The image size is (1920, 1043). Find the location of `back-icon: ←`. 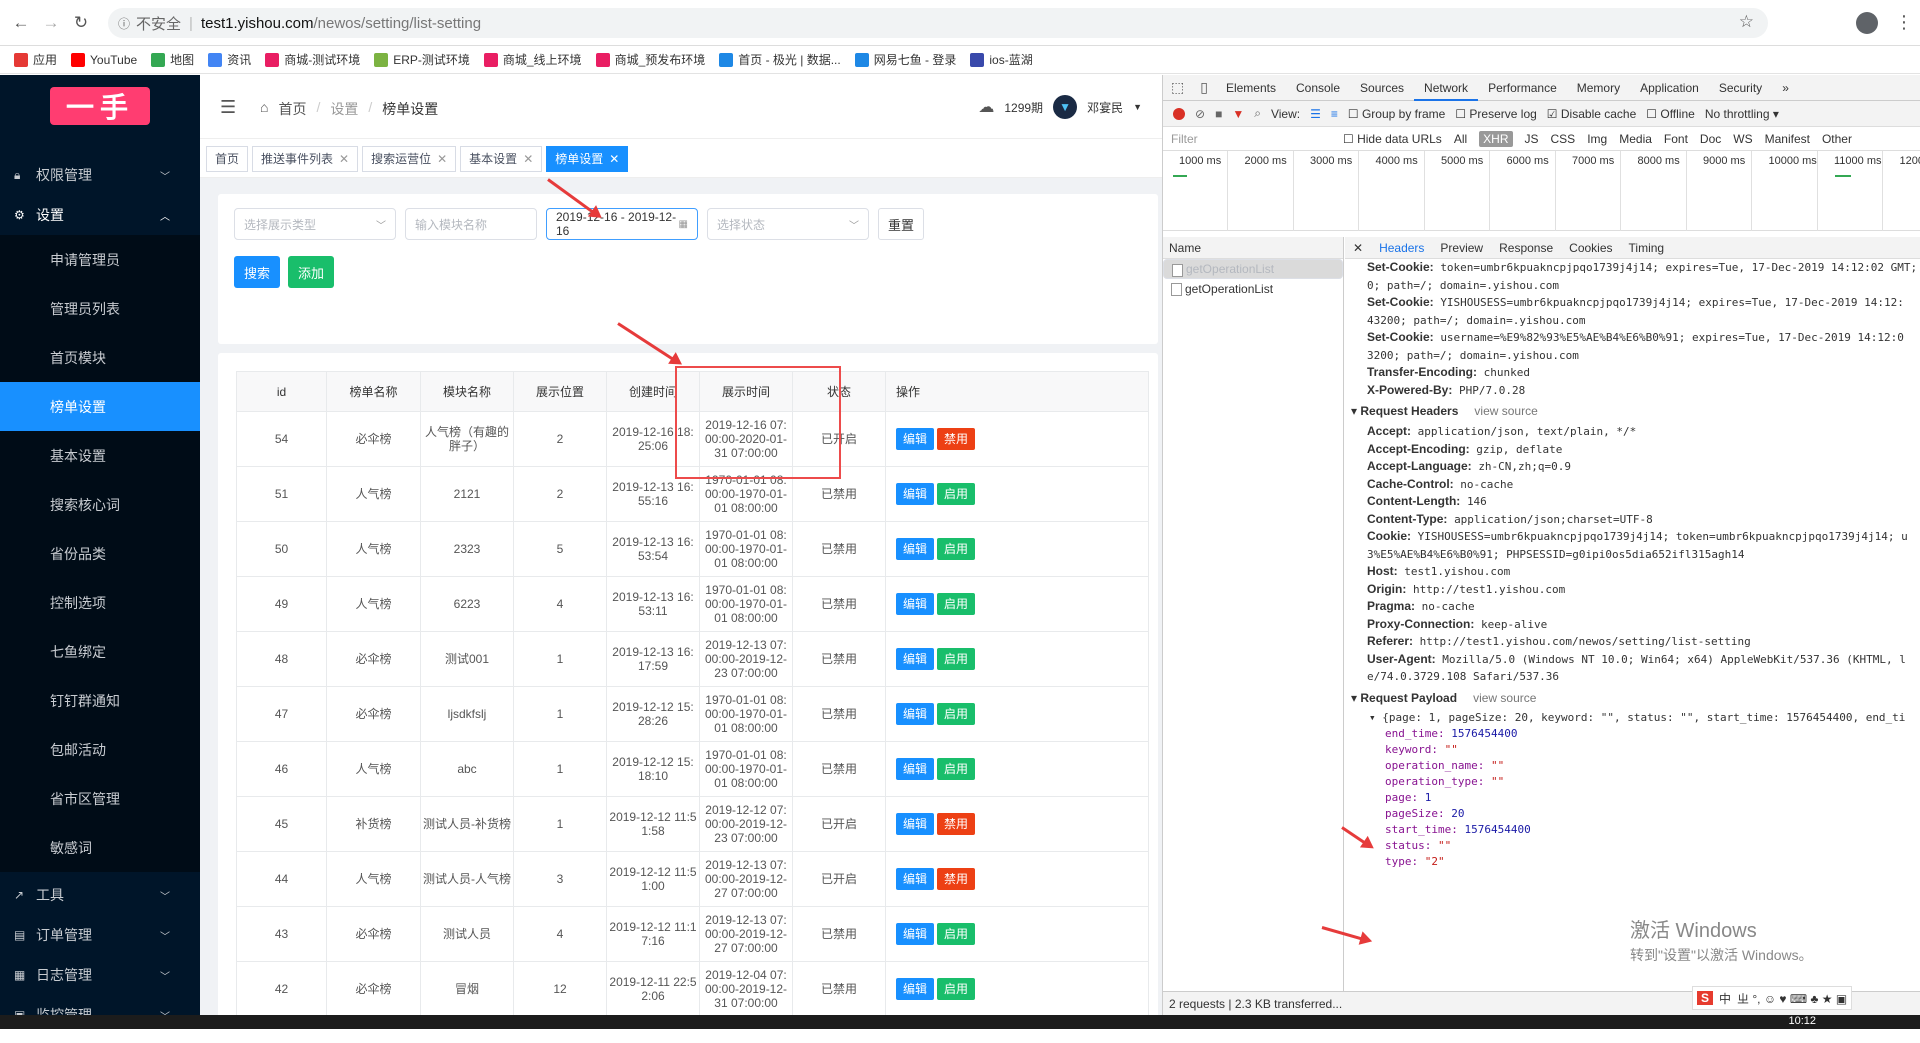

back-icon: ← is located at coordinates (21, 23).